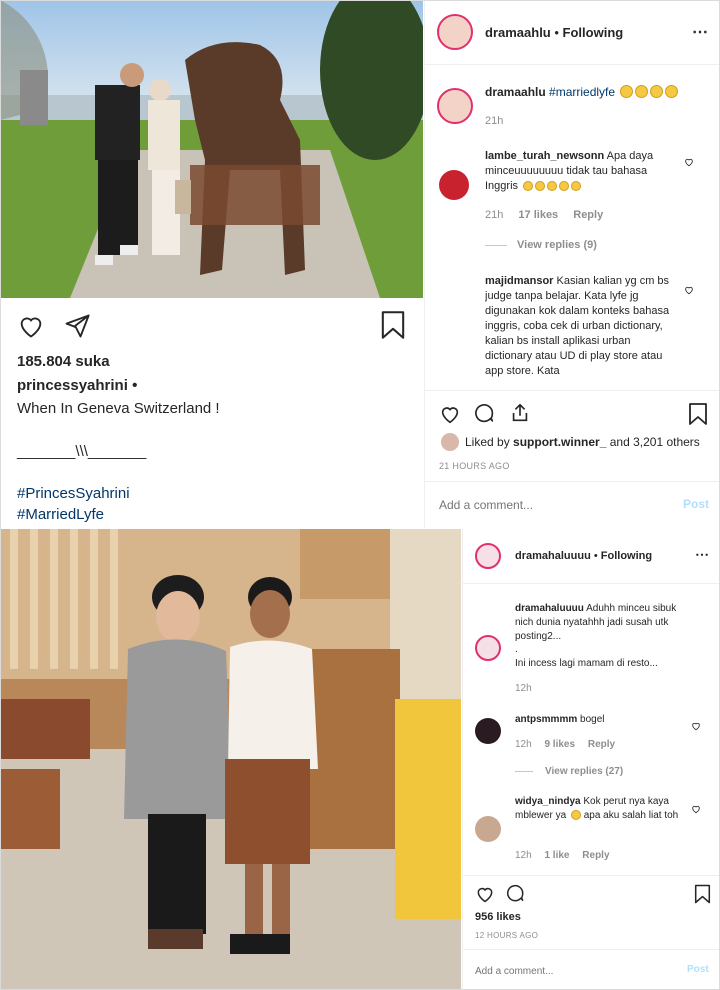  Describe the element at coordinates (118, 408) in the screenshot. I see `left-post-caption: When In Geneva Switzerland !` at that location.